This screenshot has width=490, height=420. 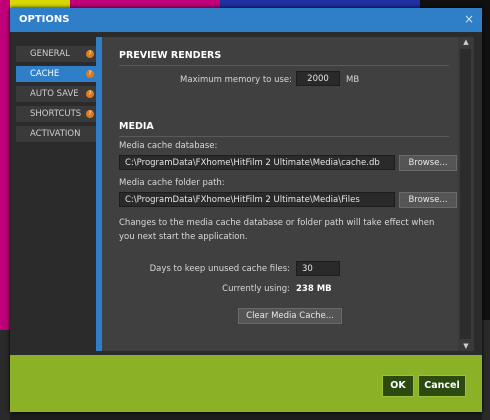 What do you see at coordinates (172, 183) in the screenshot?
I see `media-cache-folder-label: Media cache folder path:` at bounding box center [172, 183].